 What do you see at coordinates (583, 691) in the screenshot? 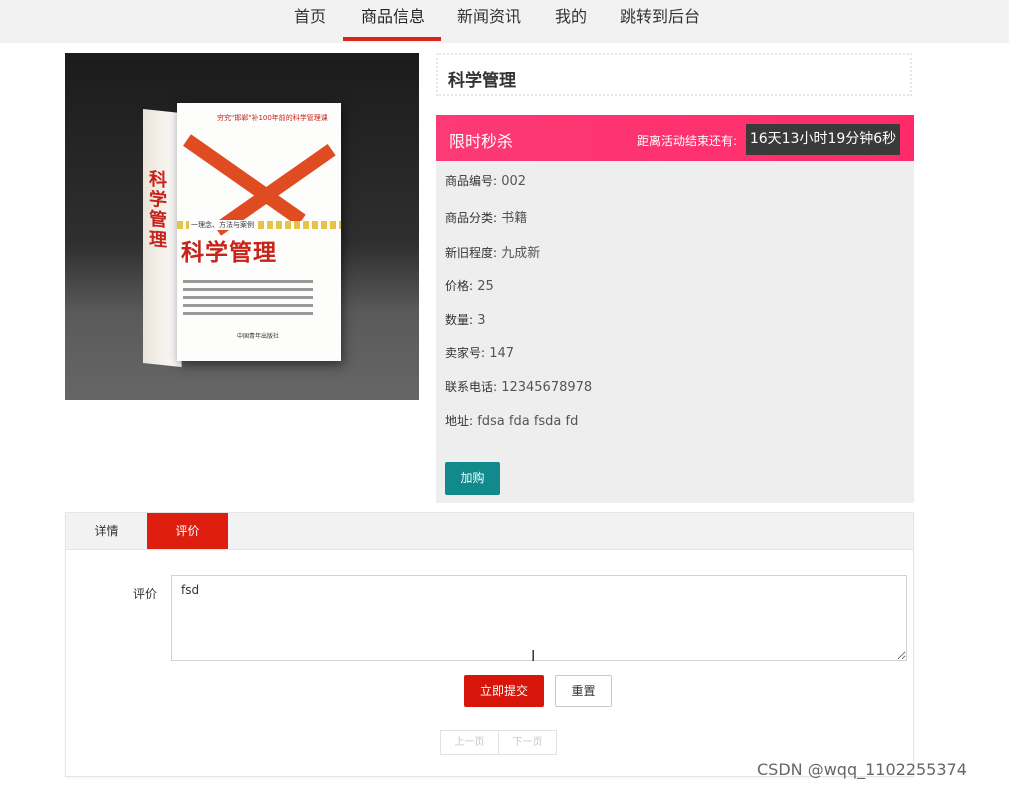
I see `reset-button: 重置` at bounding box center [583, 691].